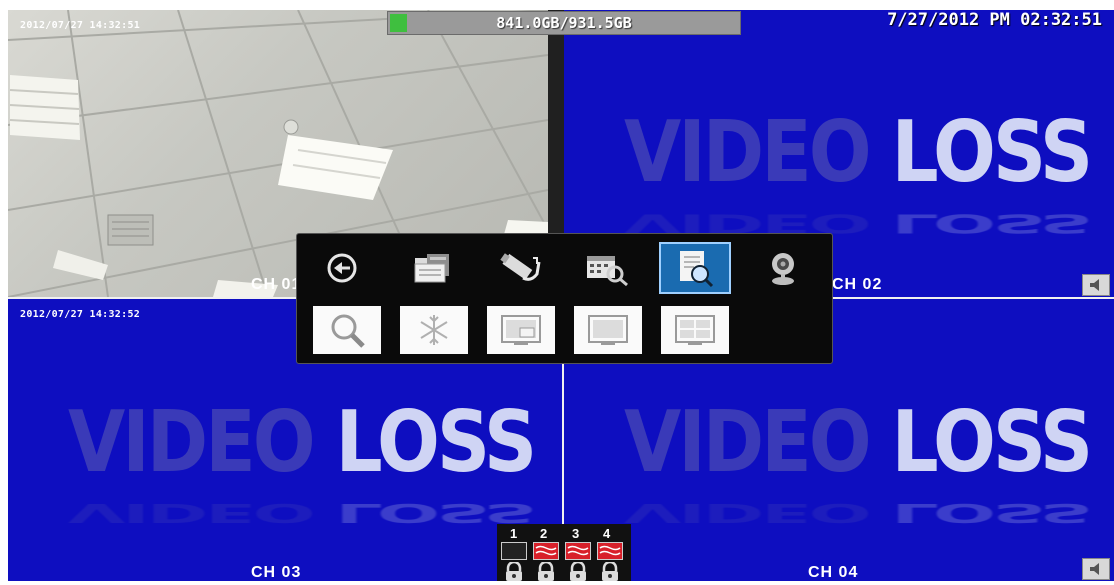  Describe the element at coordinates (833, 572) in the screenshot. I see `channel-4-label: CH 04` at that location.